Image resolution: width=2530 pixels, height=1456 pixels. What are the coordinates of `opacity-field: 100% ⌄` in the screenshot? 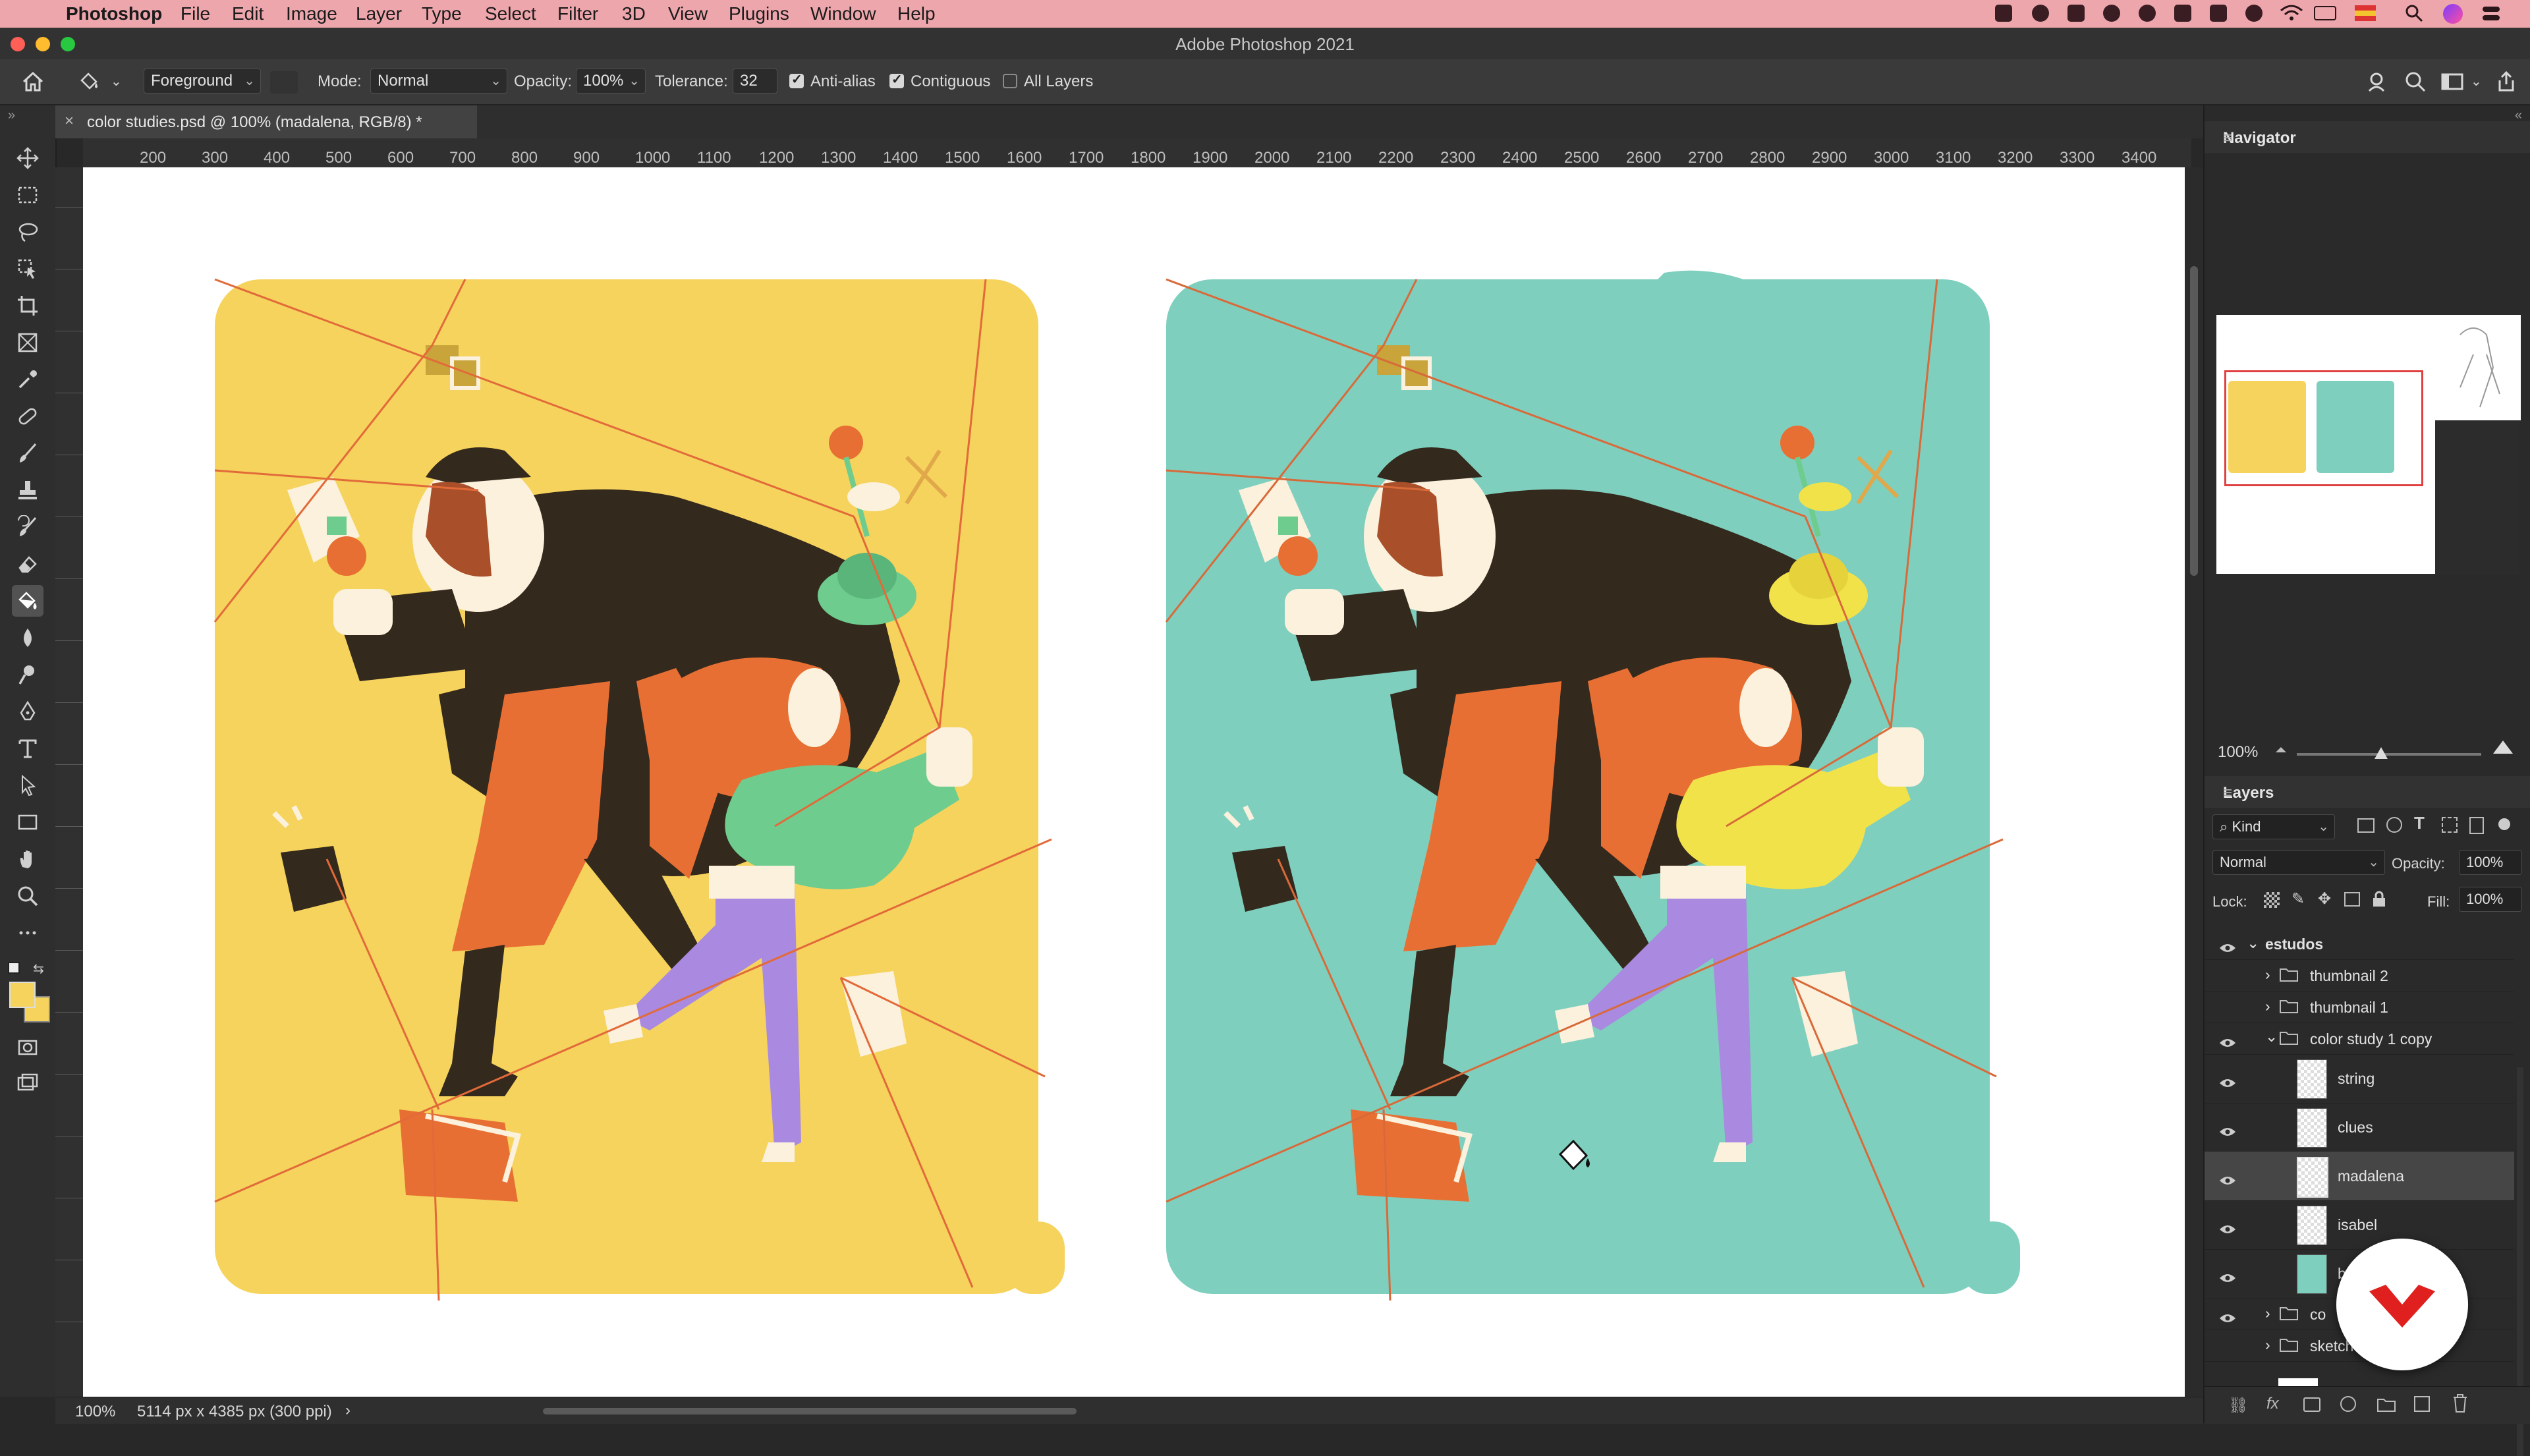 It's located at (611, 81).